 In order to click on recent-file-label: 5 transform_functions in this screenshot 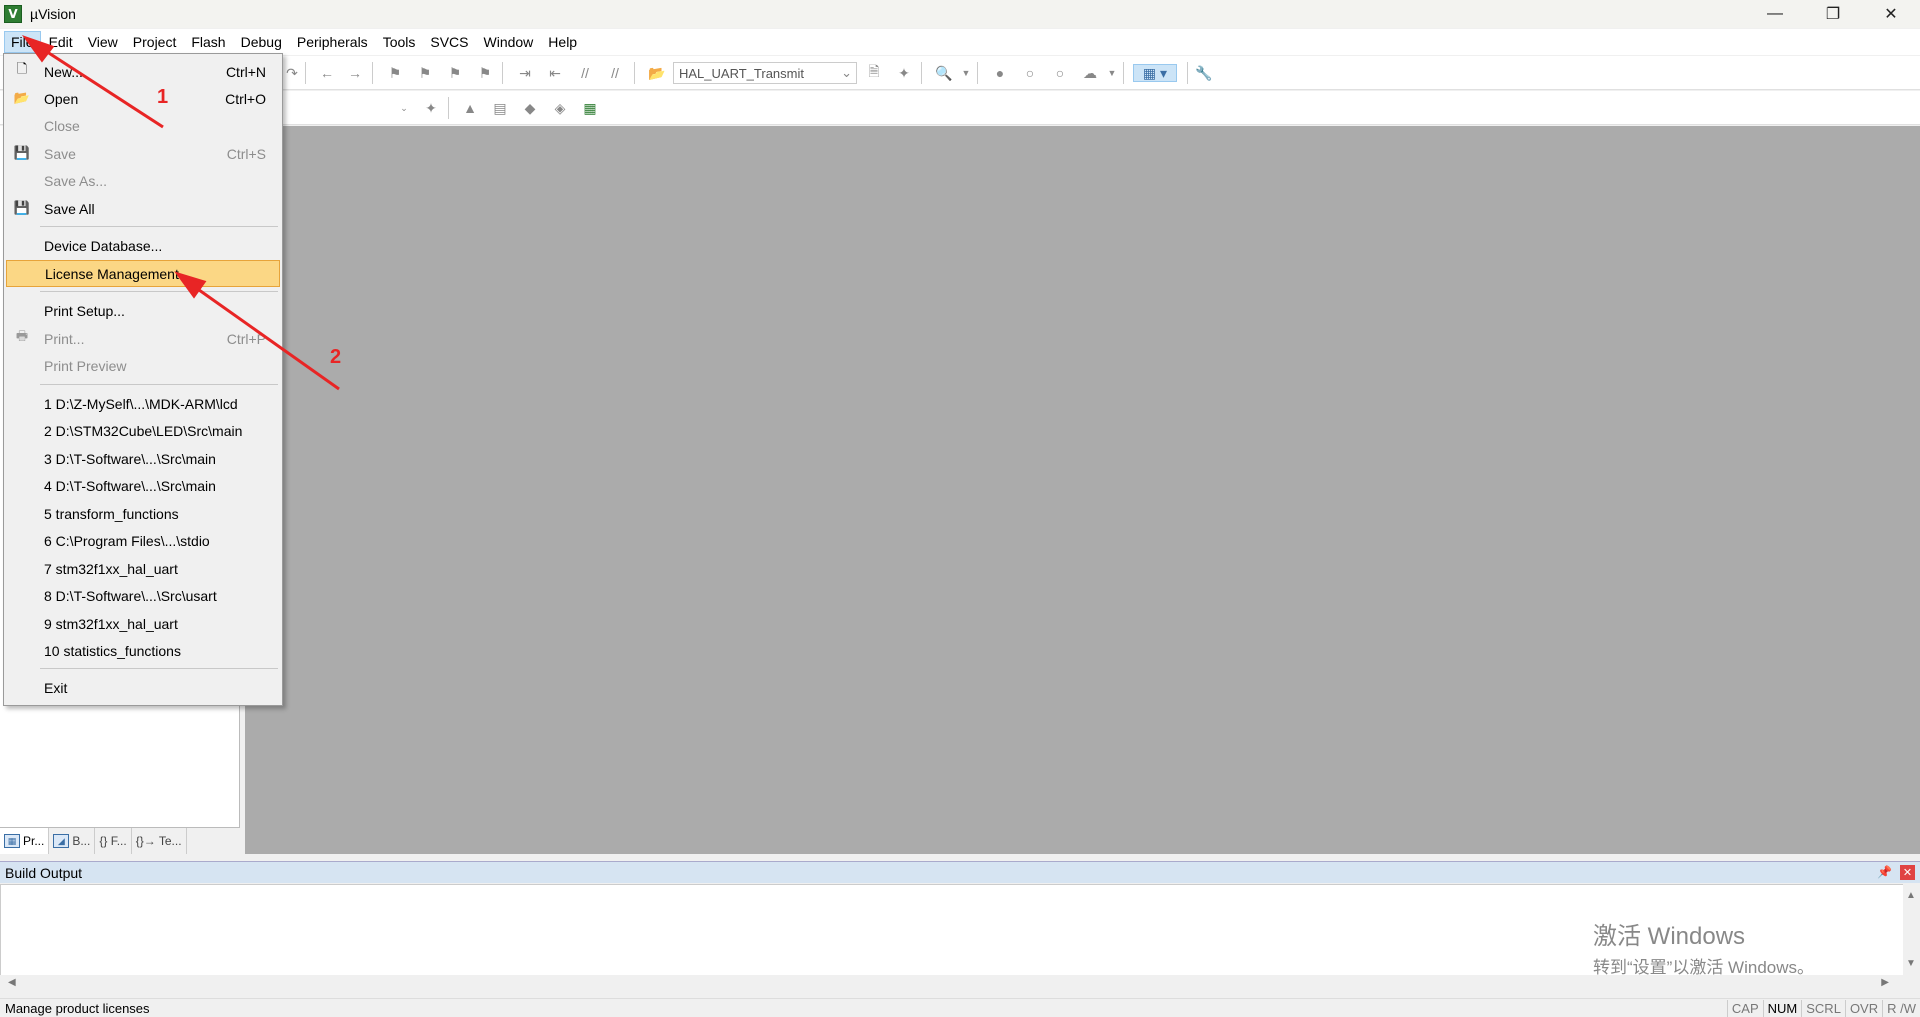, I will do `click(111, 513)`.